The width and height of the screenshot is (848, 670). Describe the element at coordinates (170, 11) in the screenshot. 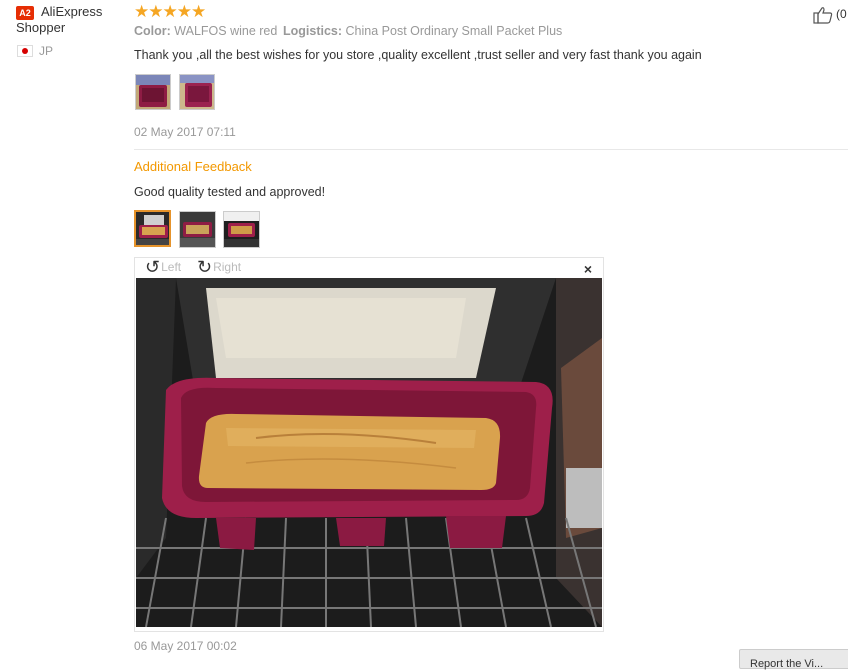

I see `star-rating: ★★★★★` at that location.